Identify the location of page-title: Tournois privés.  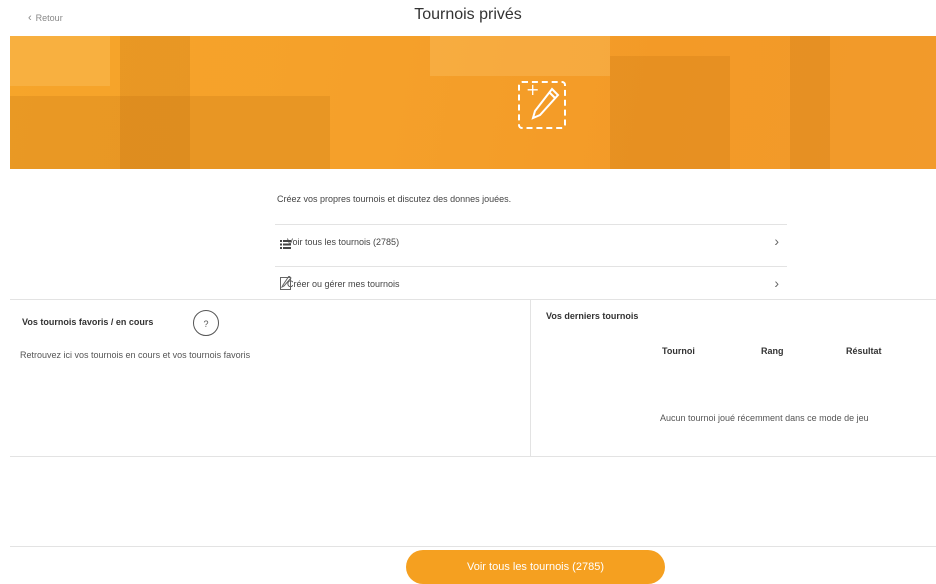
(468, 14).